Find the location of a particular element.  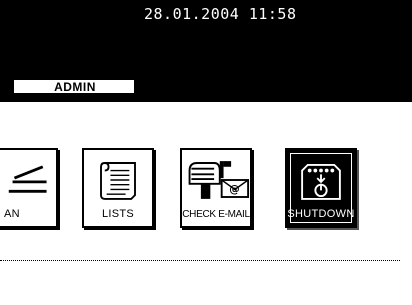

dotted-divider is located at coordinates (200, 260).